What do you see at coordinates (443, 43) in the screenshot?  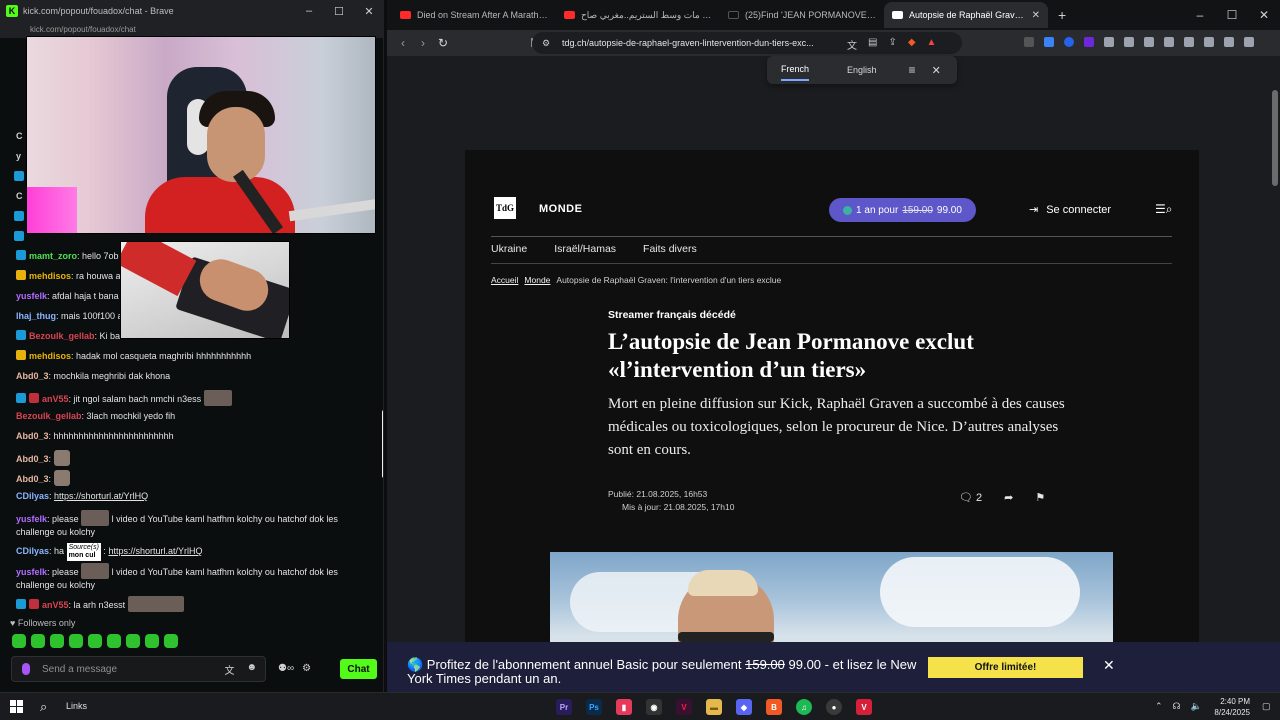 I see `reload-icon: ↻` at bounding box center [443, 43].